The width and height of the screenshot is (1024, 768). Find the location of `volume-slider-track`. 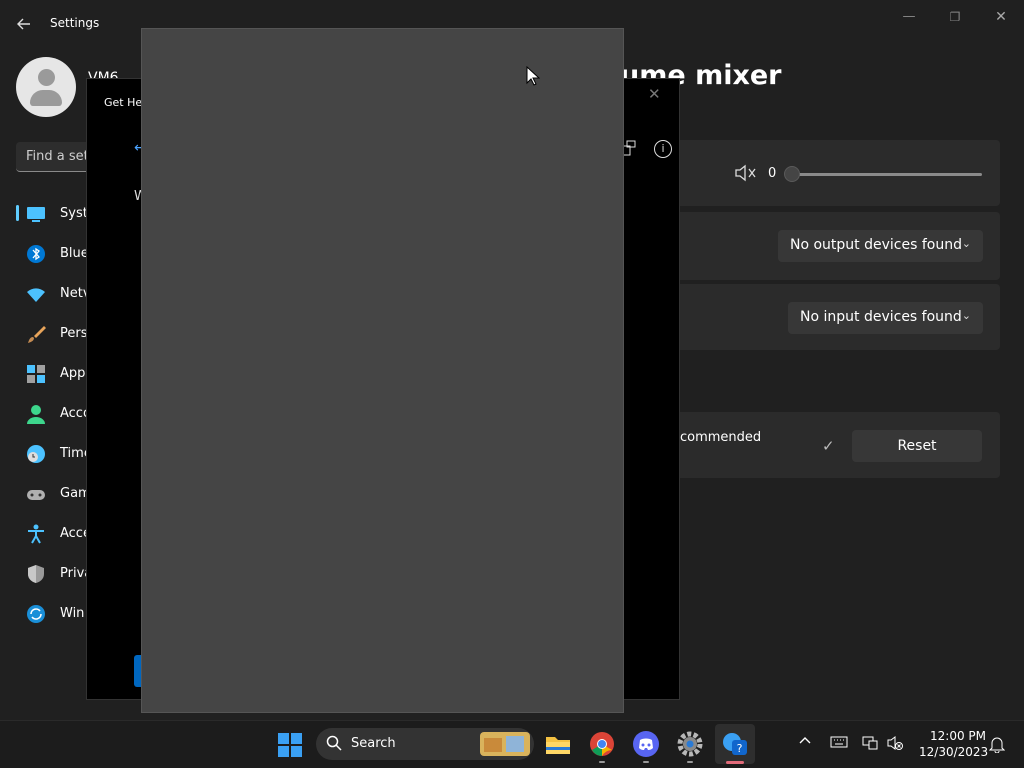

volume-slider-track is located at coordinates (887, 174).